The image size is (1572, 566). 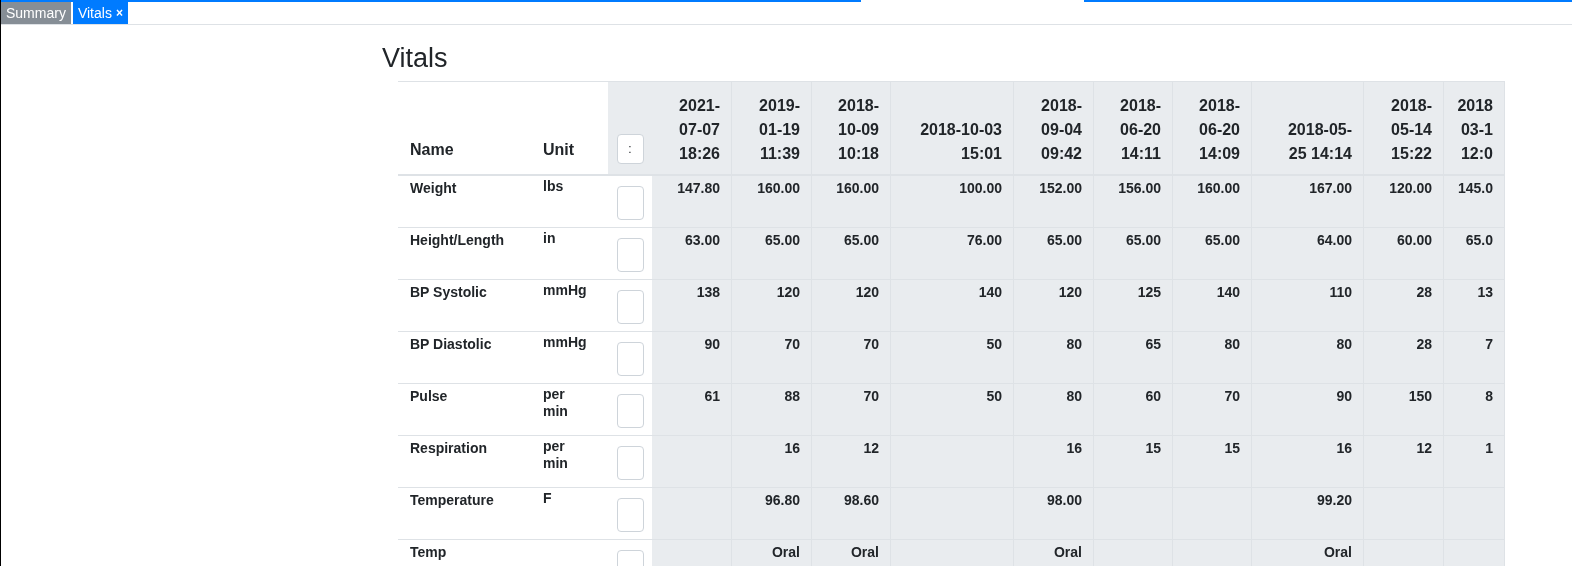 I want to click on column-header: Name, so click(x=432, y=150).